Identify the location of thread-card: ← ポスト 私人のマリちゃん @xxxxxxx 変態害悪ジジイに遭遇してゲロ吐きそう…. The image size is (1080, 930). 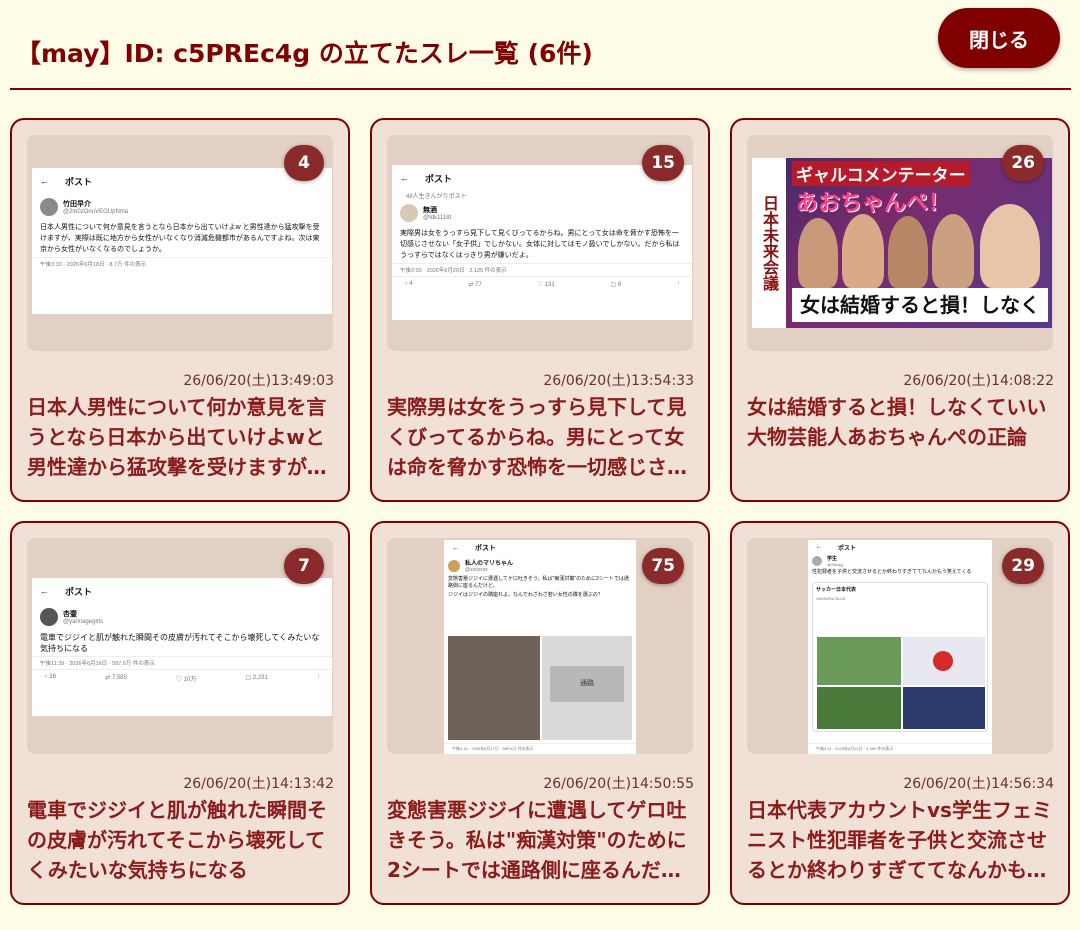
(540, 713).